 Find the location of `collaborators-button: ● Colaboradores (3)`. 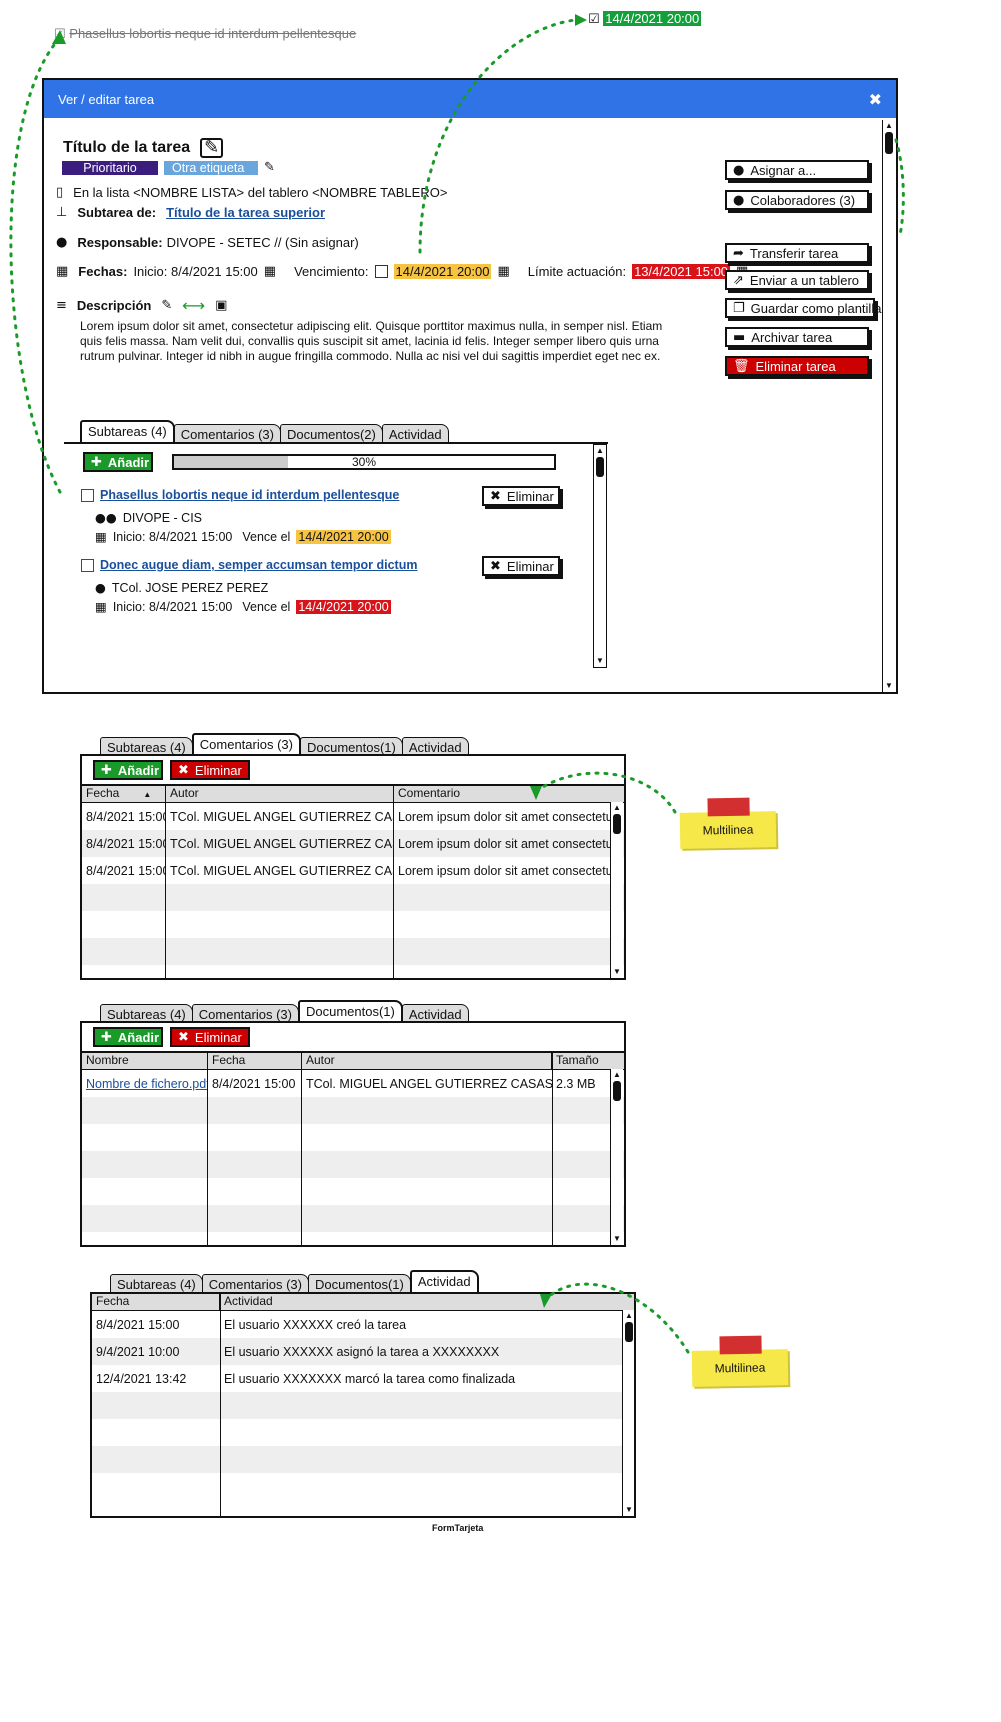

collaborators-button: ● Colaboradores (3) is located at coordinates (797, 200).